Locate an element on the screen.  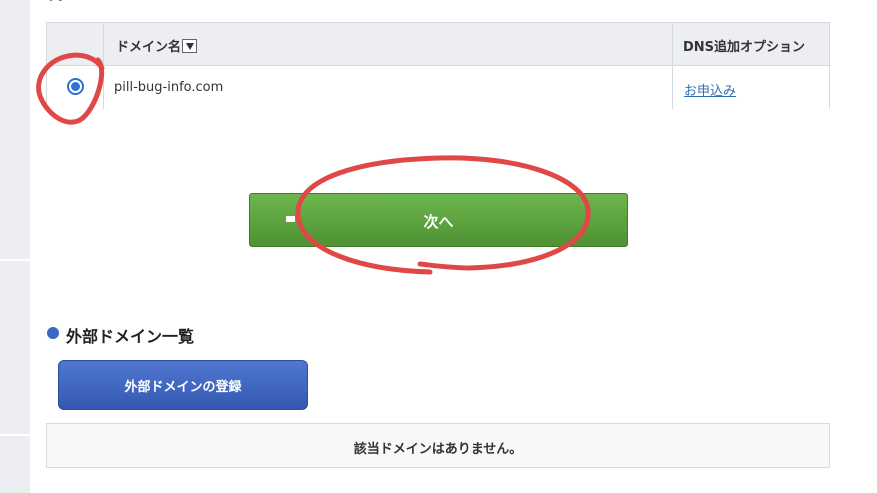
register-button-label: 外部ドメインの登録 is located at coordinates (183, 387).